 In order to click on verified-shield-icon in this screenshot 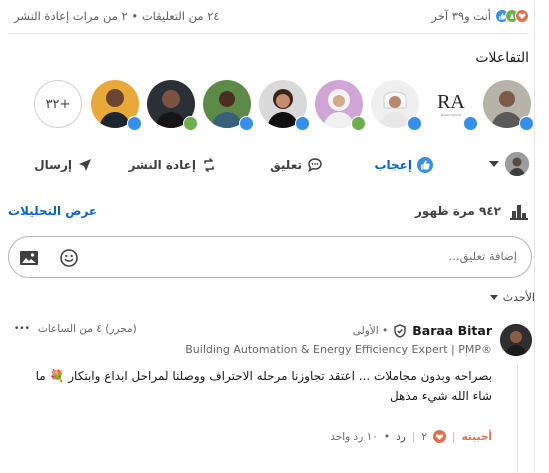, I will do `click(400, 330)`.